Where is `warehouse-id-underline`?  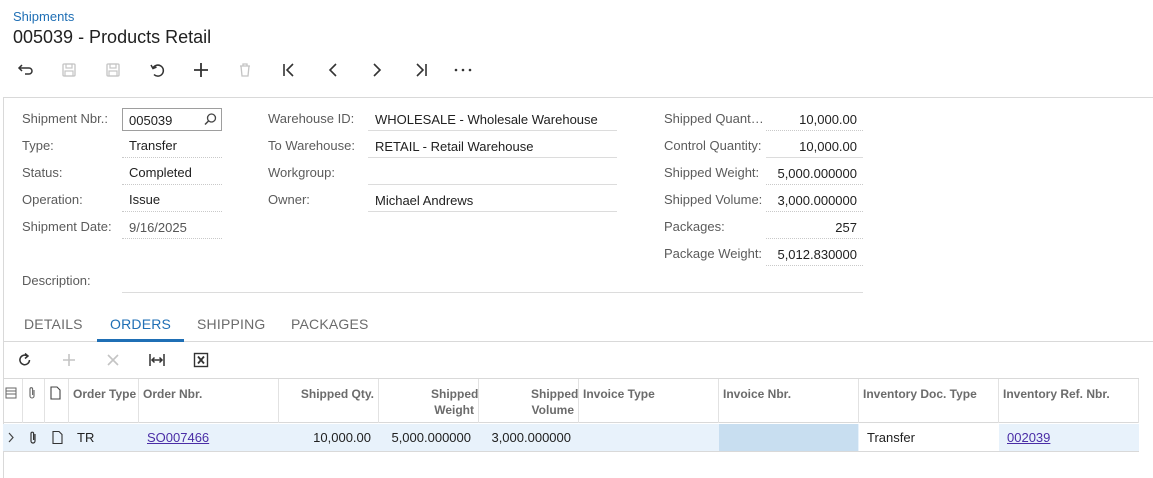
warehouse-id-underline is located at coordinates (492, 130).